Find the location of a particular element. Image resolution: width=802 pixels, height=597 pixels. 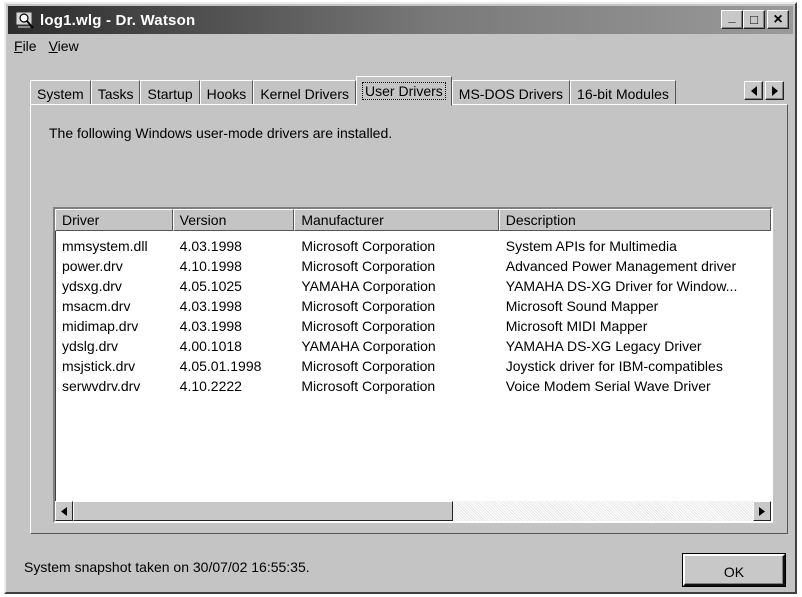

minimize-button: _ is located at coordinates (732, 19).